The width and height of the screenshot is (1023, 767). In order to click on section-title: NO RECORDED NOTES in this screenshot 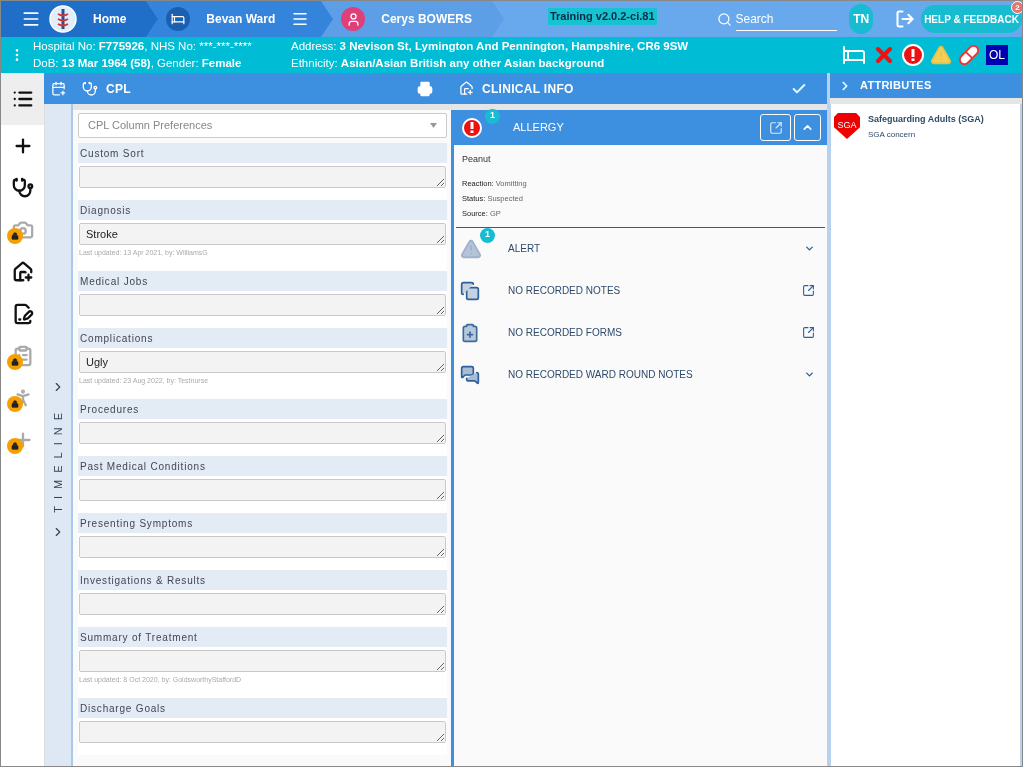, I will do `click(564, 291)`.